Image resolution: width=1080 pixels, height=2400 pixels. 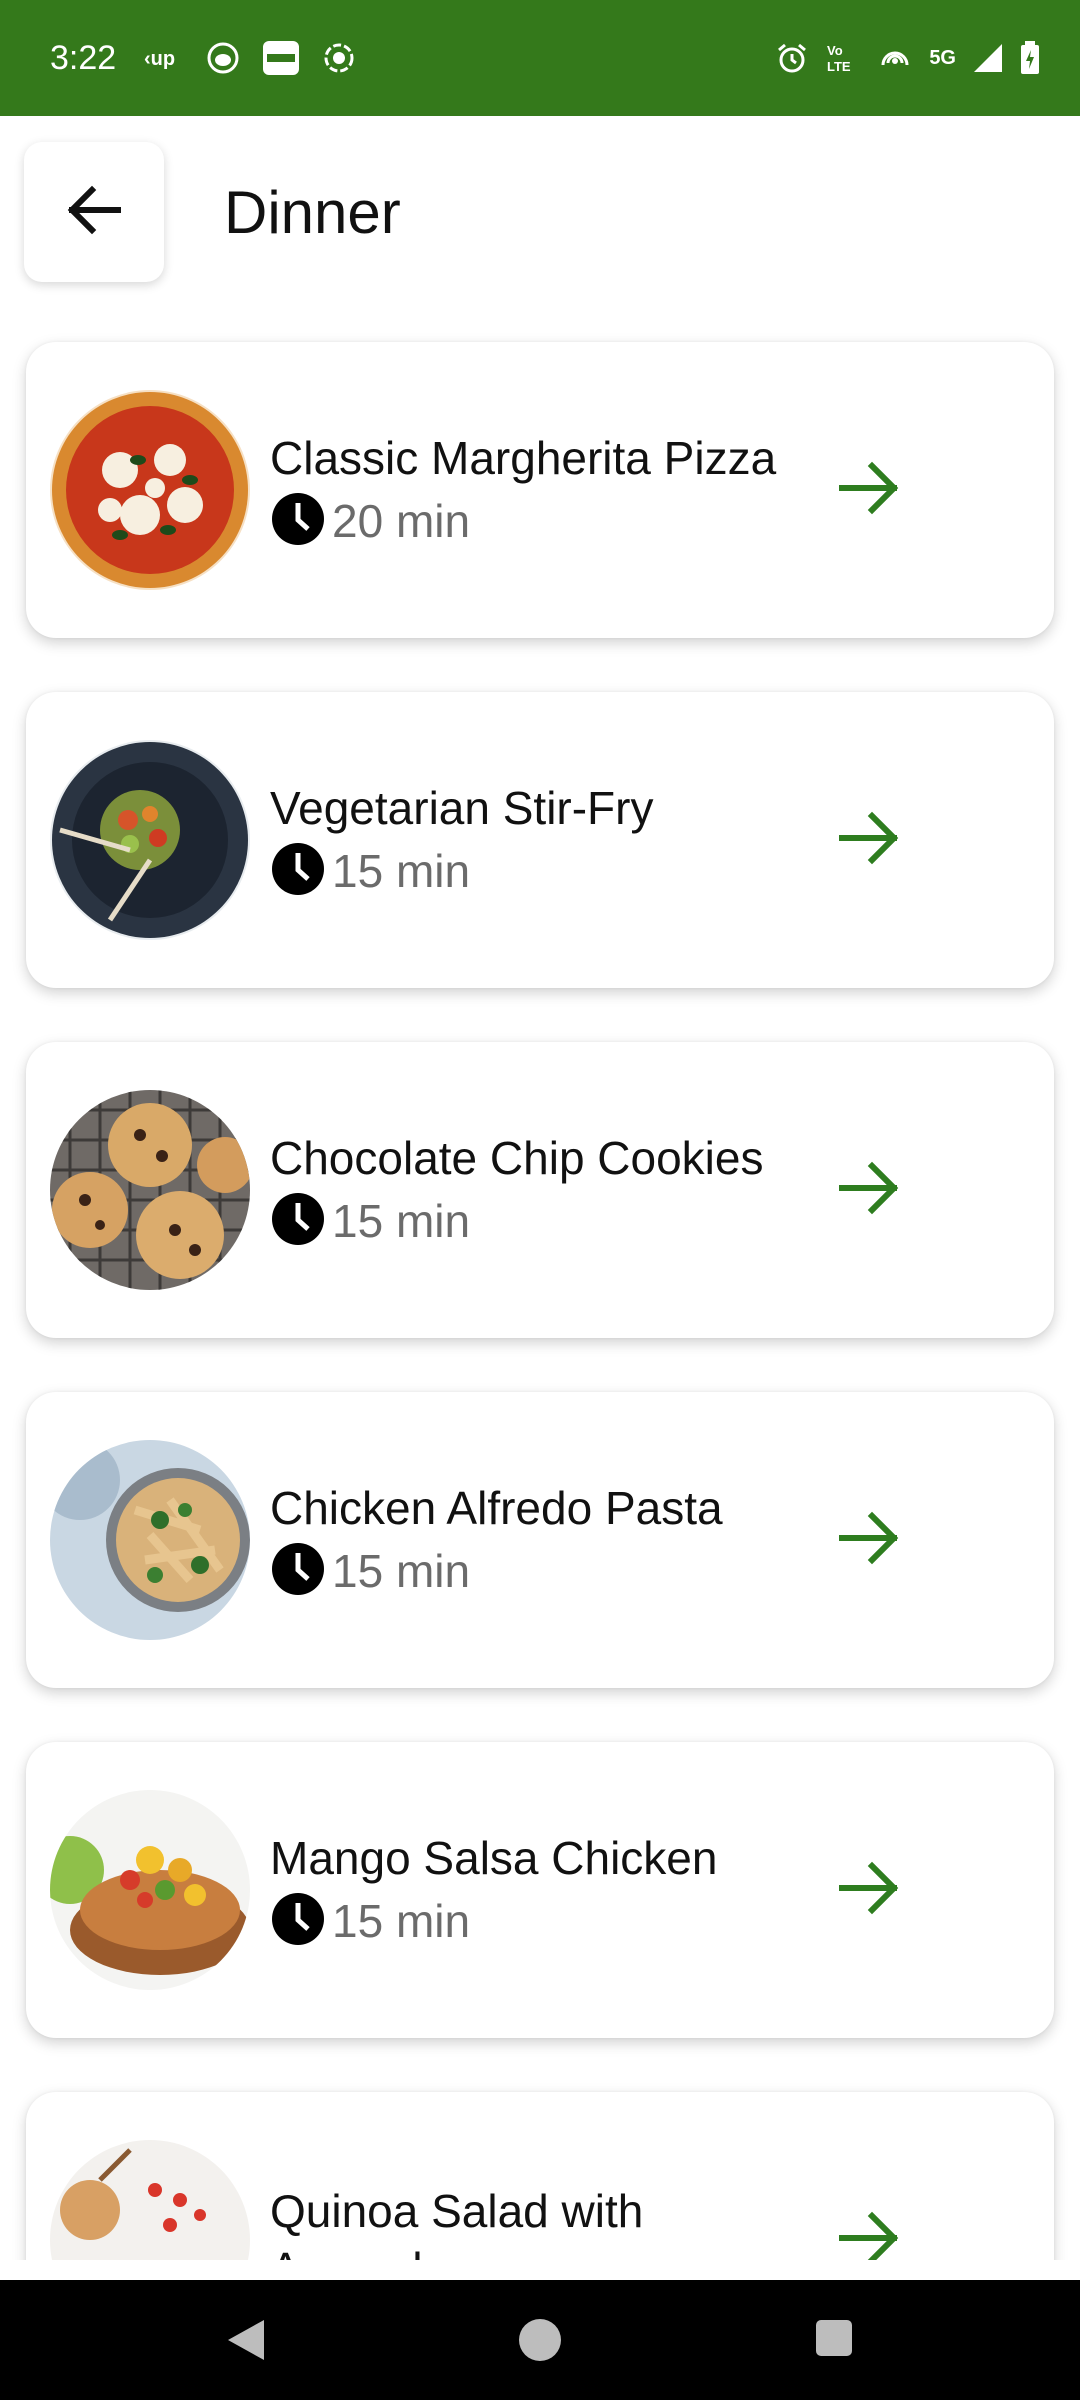 I want to click on battery-icon, so click(x=1030, y=58).